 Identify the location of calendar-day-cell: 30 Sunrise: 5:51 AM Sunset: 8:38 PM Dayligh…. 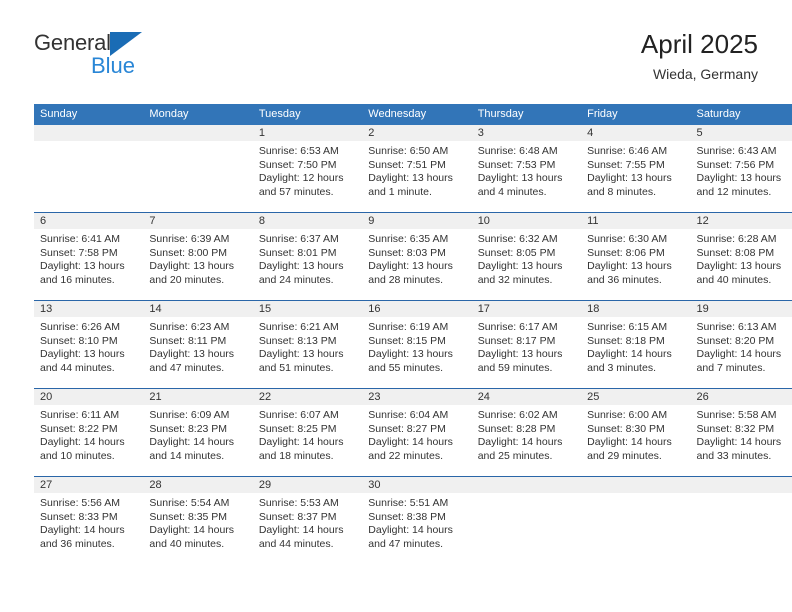
(417, 520).